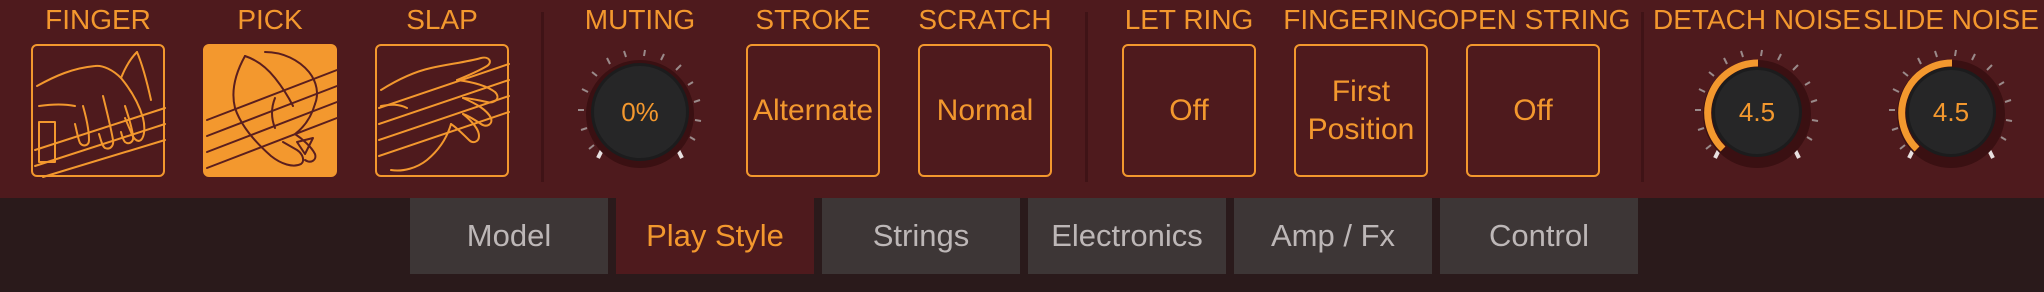 Image resolution: width=2044 pixels, height=292 pixels. What do you see at coordinates (640, 19) in the screenshot?
I see `muting-label: MUTING` at bounding box center [640, 19].